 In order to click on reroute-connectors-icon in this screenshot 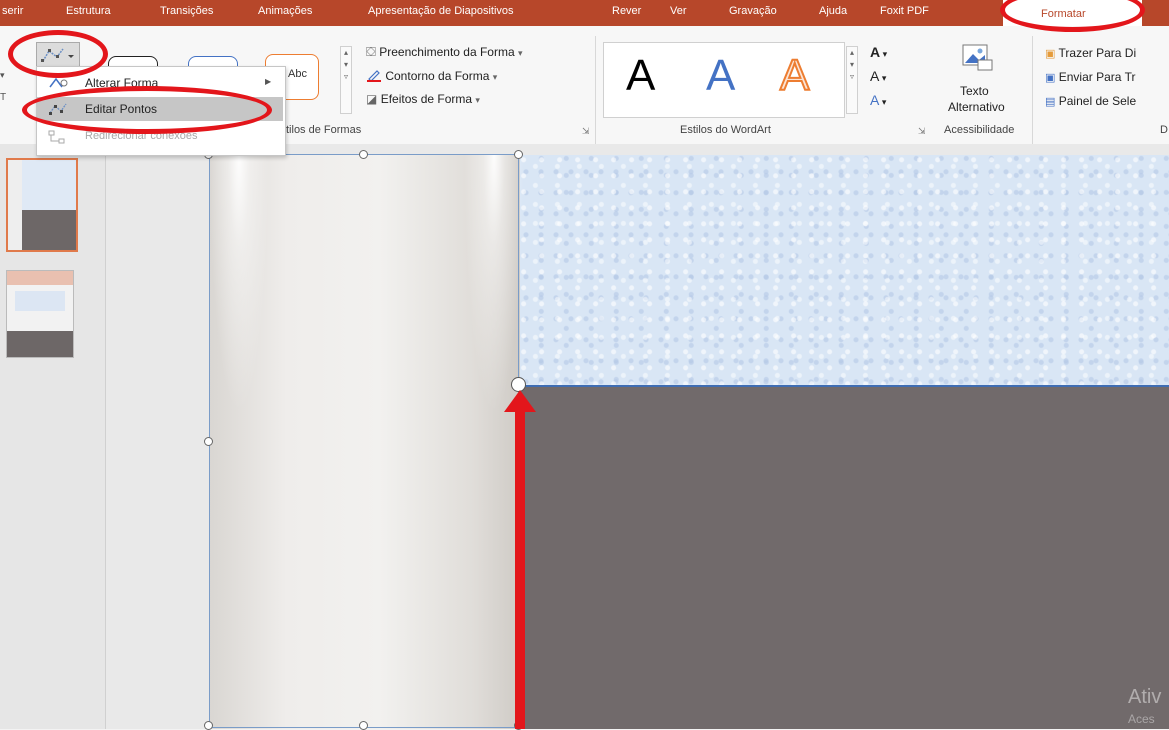, I will do `click(56, 137)`.